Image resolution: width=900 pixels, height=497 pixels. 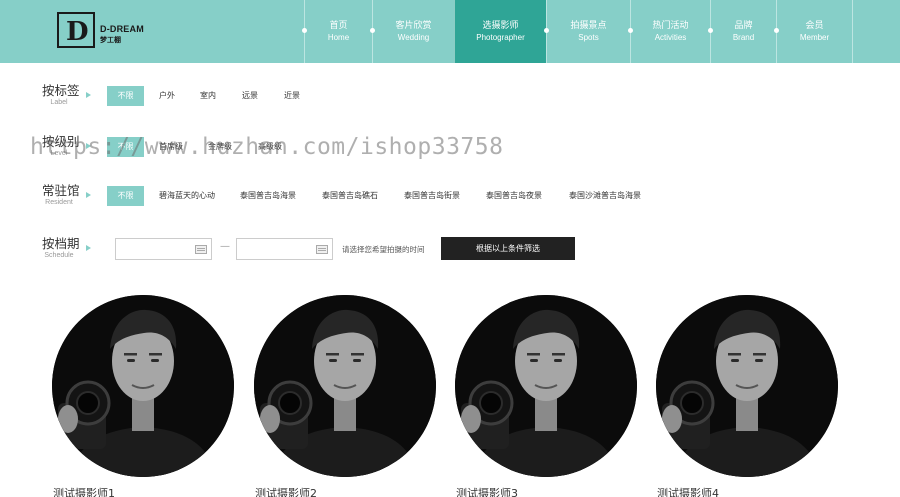 What do you see at coordinates (852, 31) in the screenshot?
I see `nav-divider` at bounding box center [852, 31].